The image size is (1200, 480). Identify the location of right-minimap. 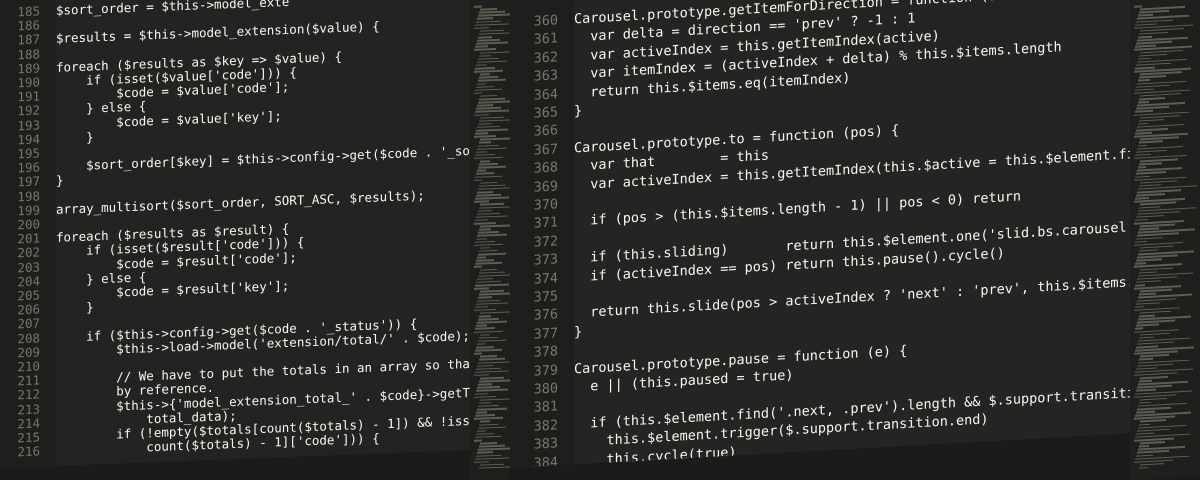
(1165, 240).